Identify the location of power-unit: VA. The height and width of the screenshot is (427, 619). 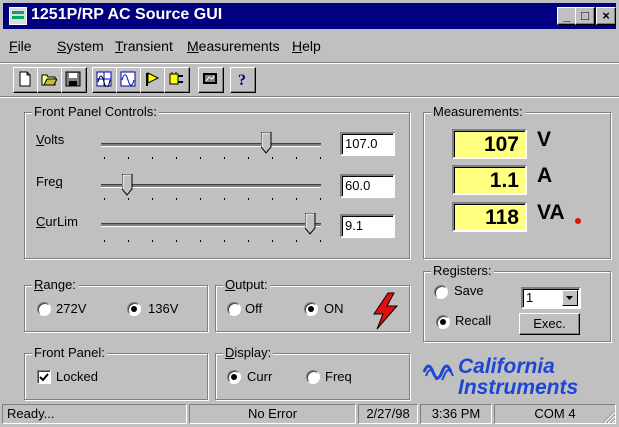
(551, 212).